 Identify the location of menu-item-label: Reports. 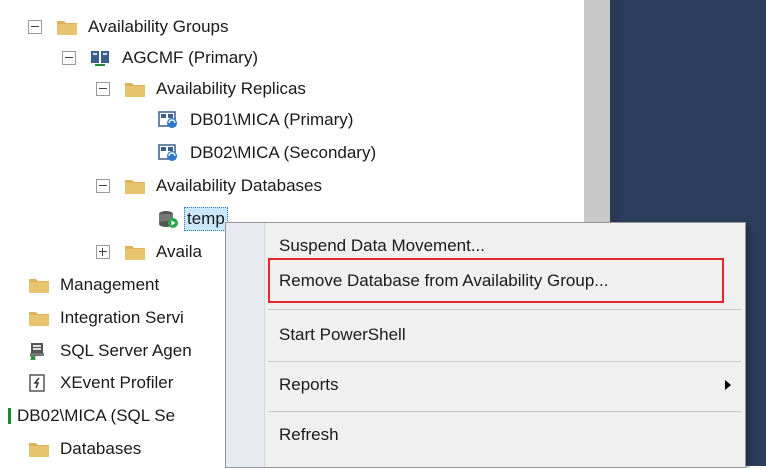
(309, 384).